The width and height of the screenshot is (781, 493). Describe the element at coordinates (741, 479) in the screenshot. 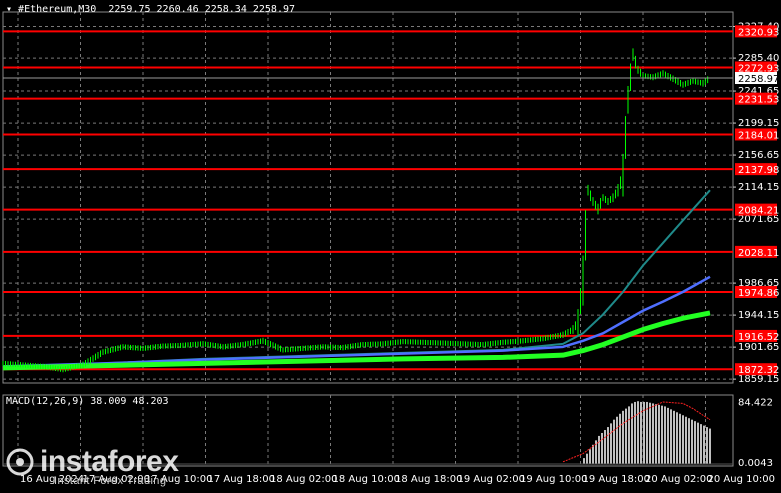

I see `time-axis-label: 20 Aug 10:00` at that location.